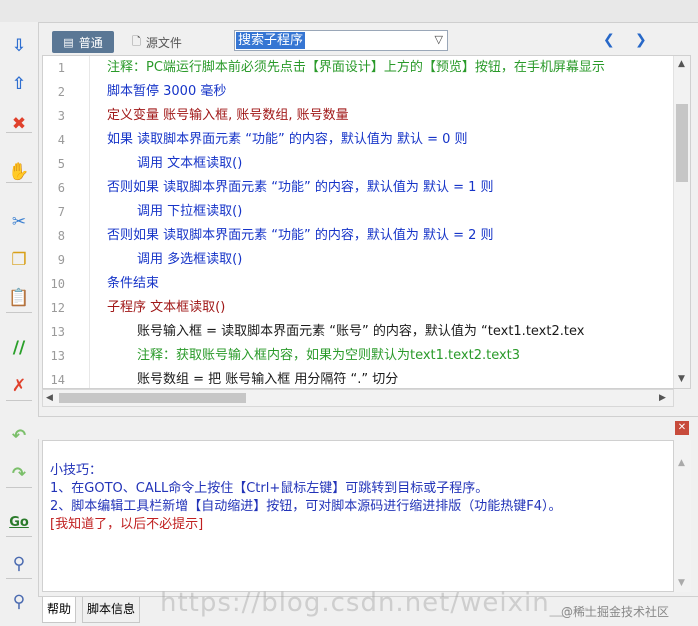 The height and width of the screenshot is (626, 698). Describe the element at coordinates (190, 259) in the screenshot. I see `code-text: 调用 多选框读取()` at that location.